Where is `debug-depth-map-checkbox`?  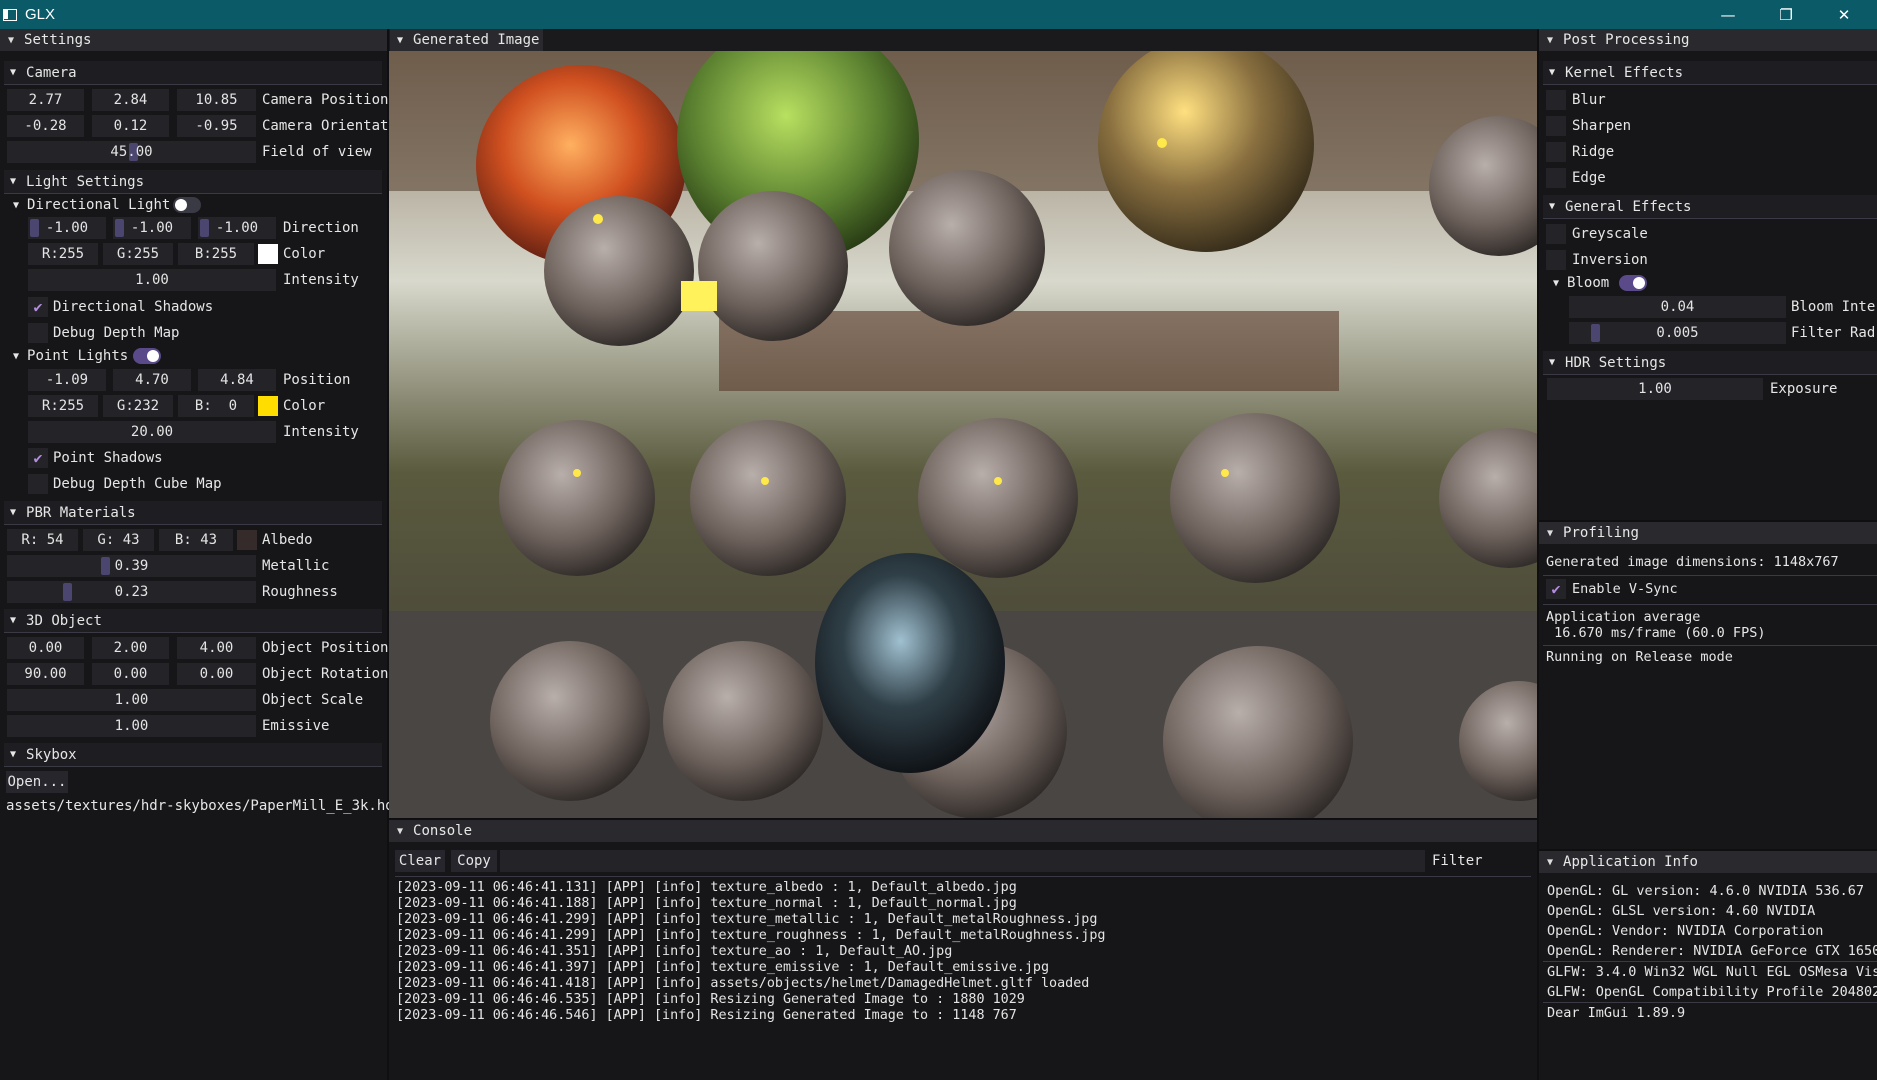 debug-depth-map-checkbox is located at coordinates (38, 333).